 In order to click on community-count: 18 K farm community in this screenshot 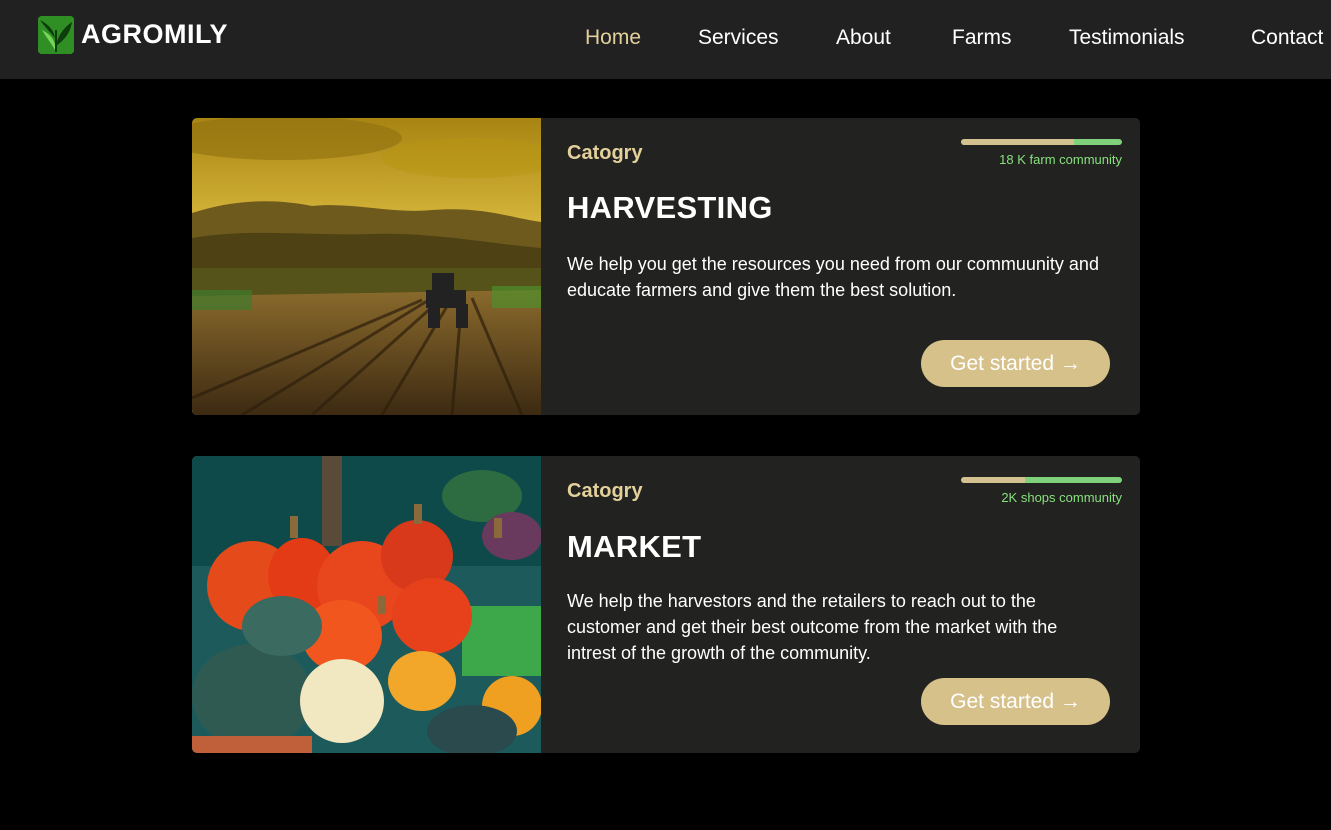, I will do `click(1060, 159)`.